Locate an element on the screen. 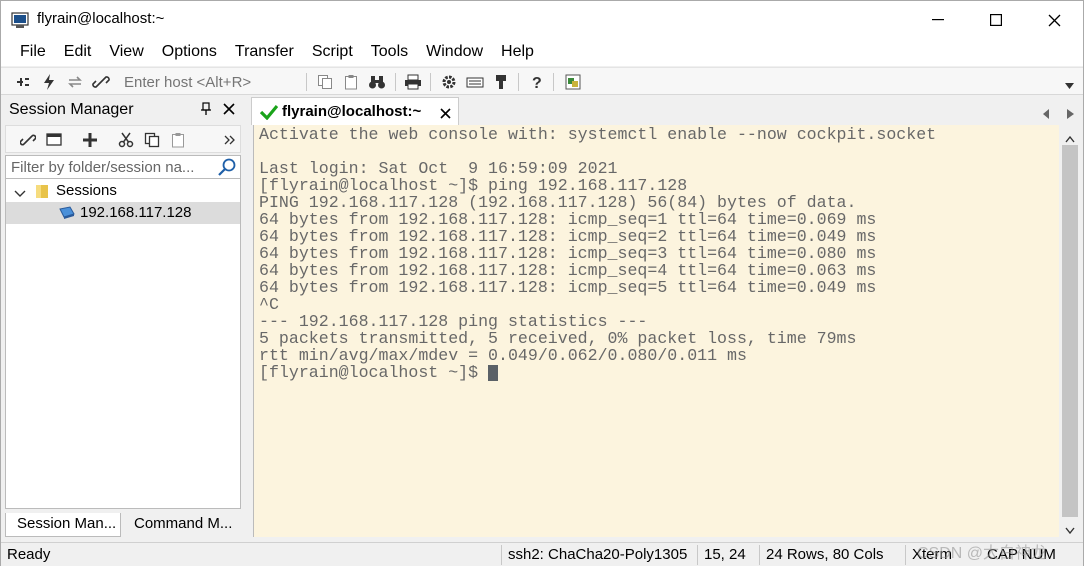 The width and height of the screenshot is (1084, 566). scrollbar-thumb is located at coordinates (1070, 331).